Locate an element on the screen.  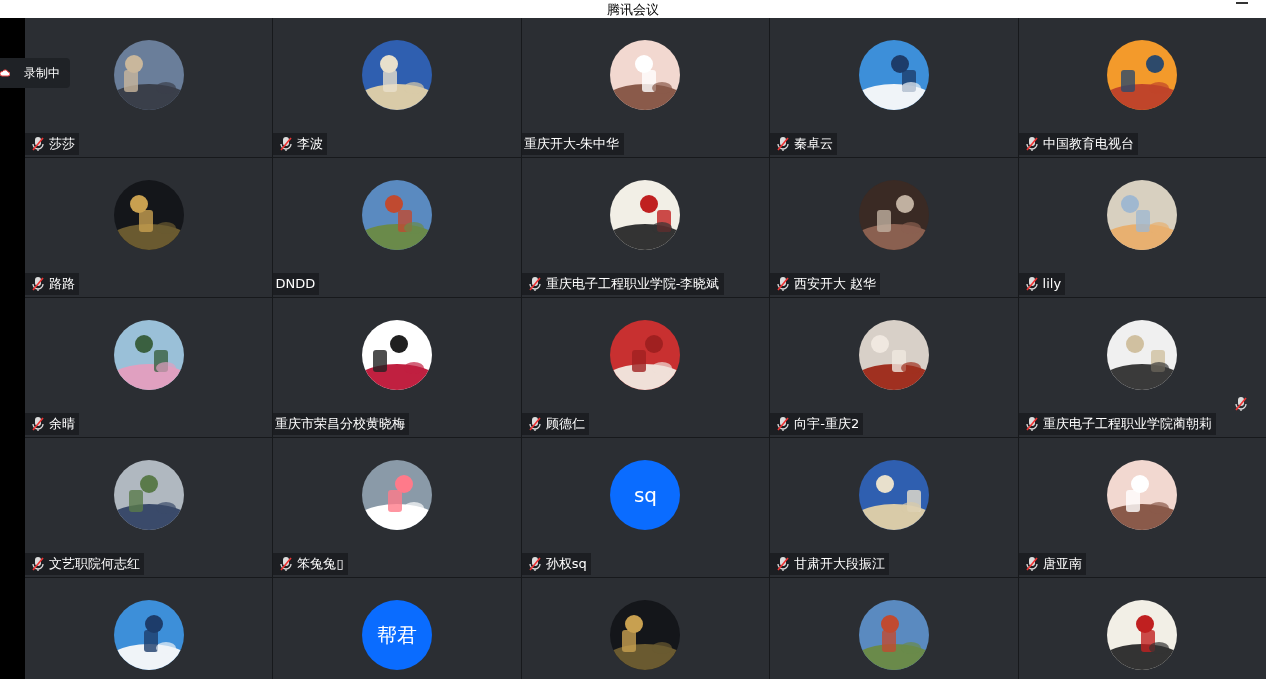
video-tile: 重庆开大-朱中华 is located at coordinates (645, 87).